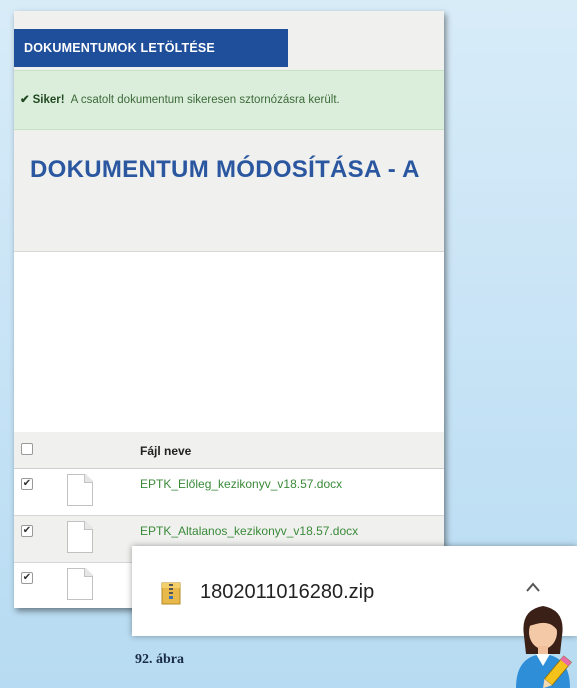 This screenshot has height=688, width=577. I want to click on download-documents-button: DOKUMENTUMOK LETÖLTÉSE, so click(151, 48).